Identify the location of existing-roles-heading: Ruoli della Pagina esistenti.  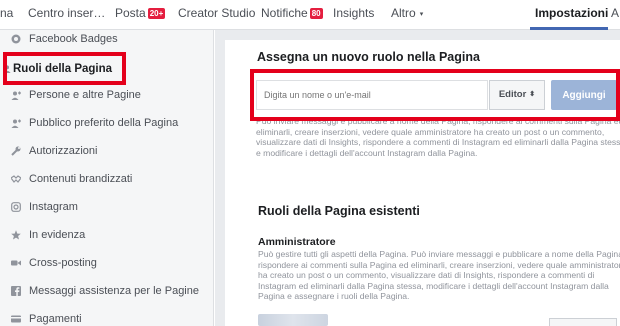
(339, 211).